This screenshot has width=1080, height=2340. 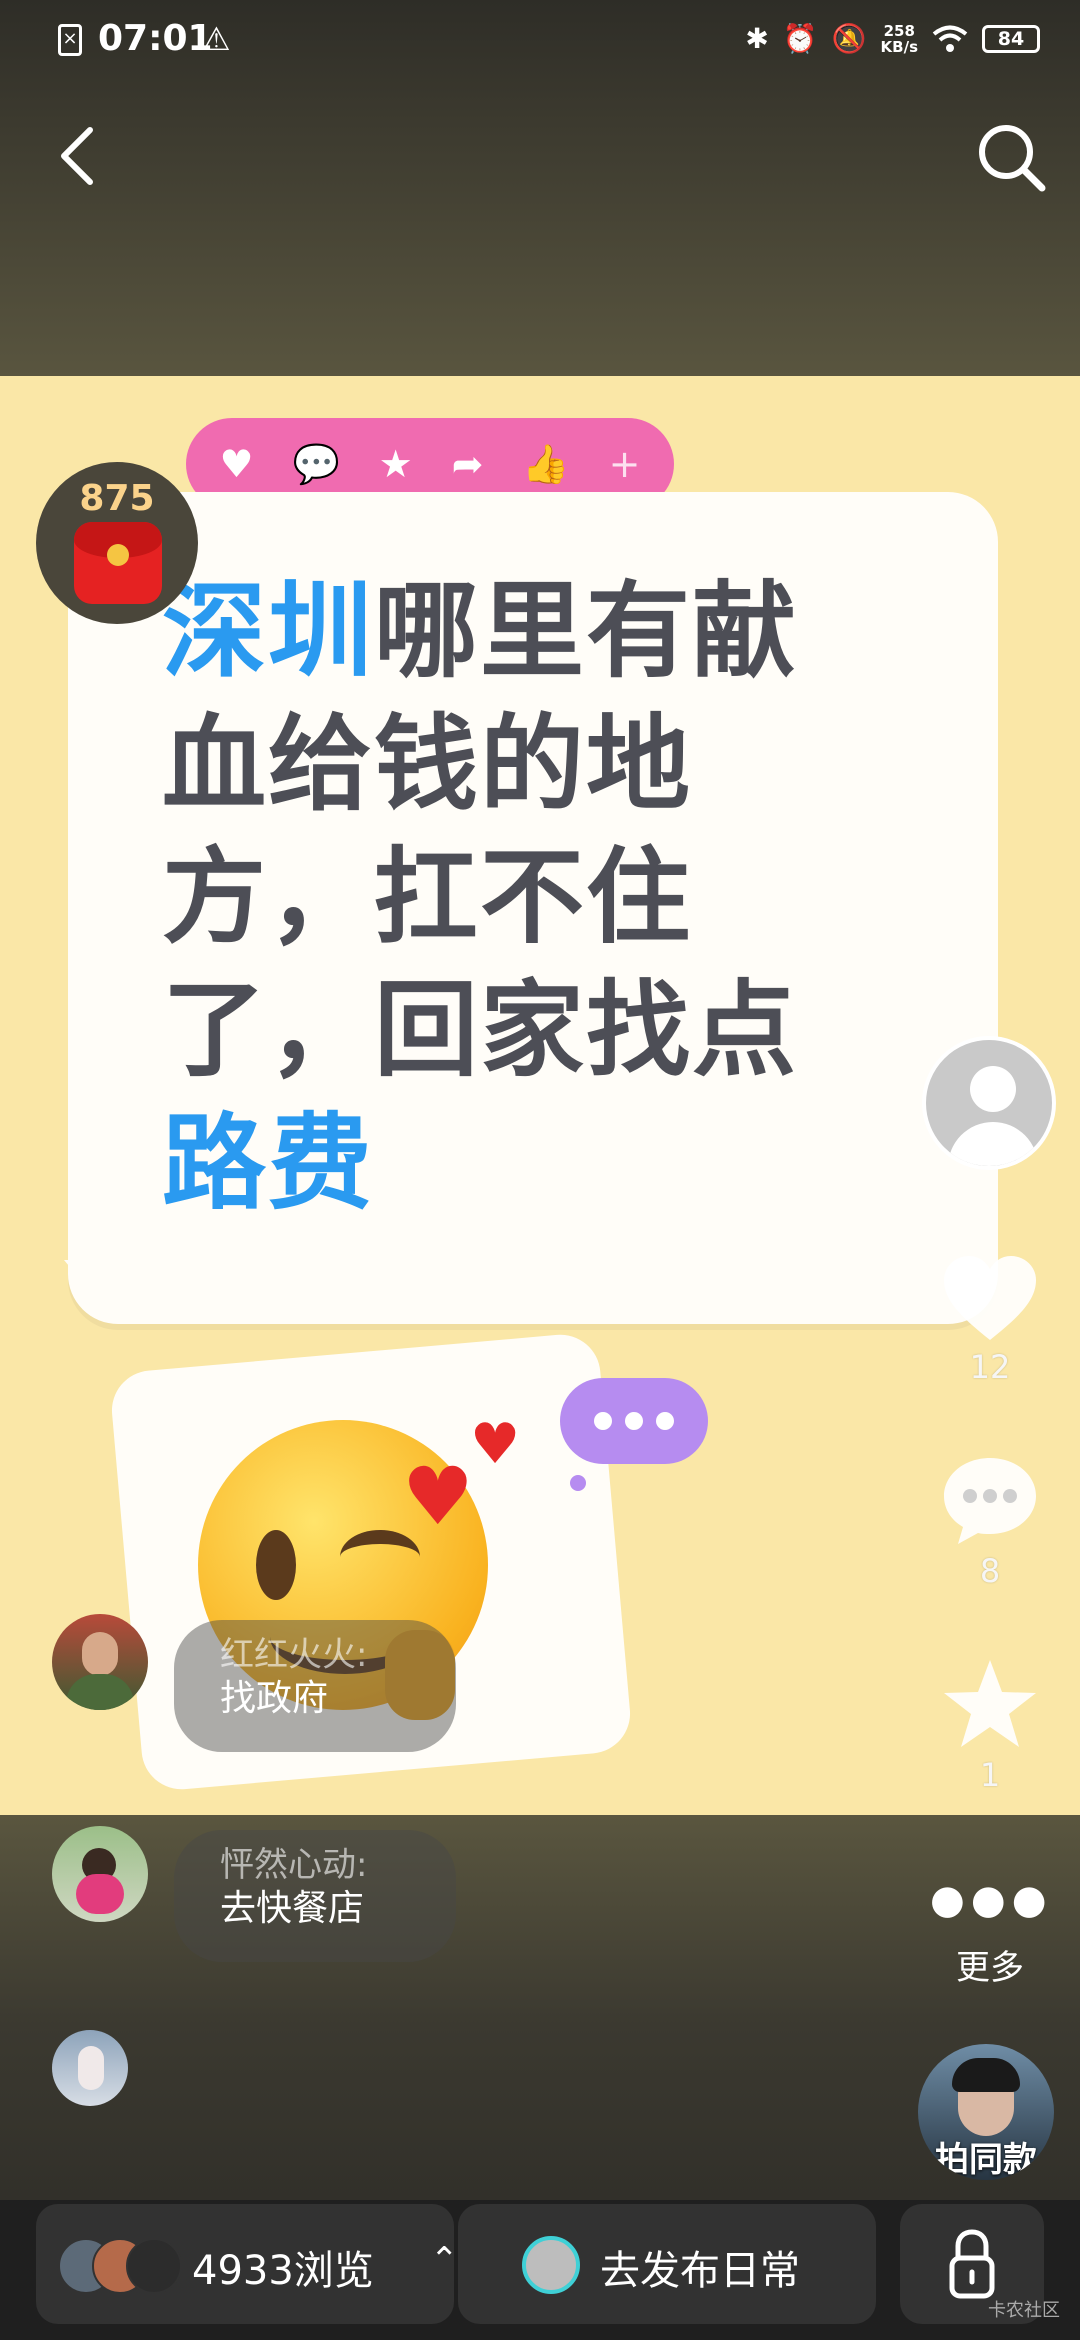 I want to click on more-dots-icon: ●●●, so click(x=991, y=1900).